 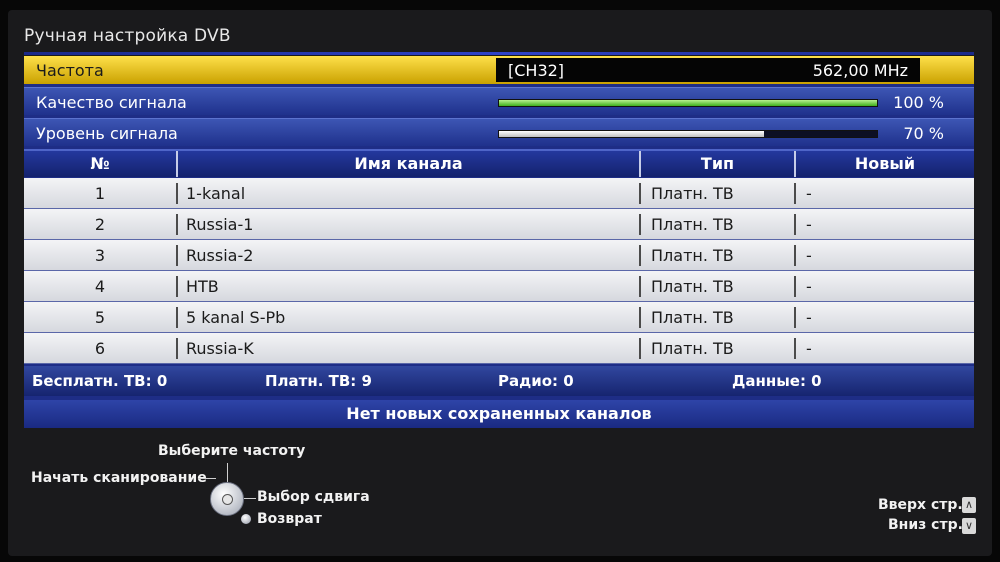 What do you see at coordinates (408, 163) in the screenshot?
I see `column-channel-name: Имя канала` at bounding box center [408, 163].